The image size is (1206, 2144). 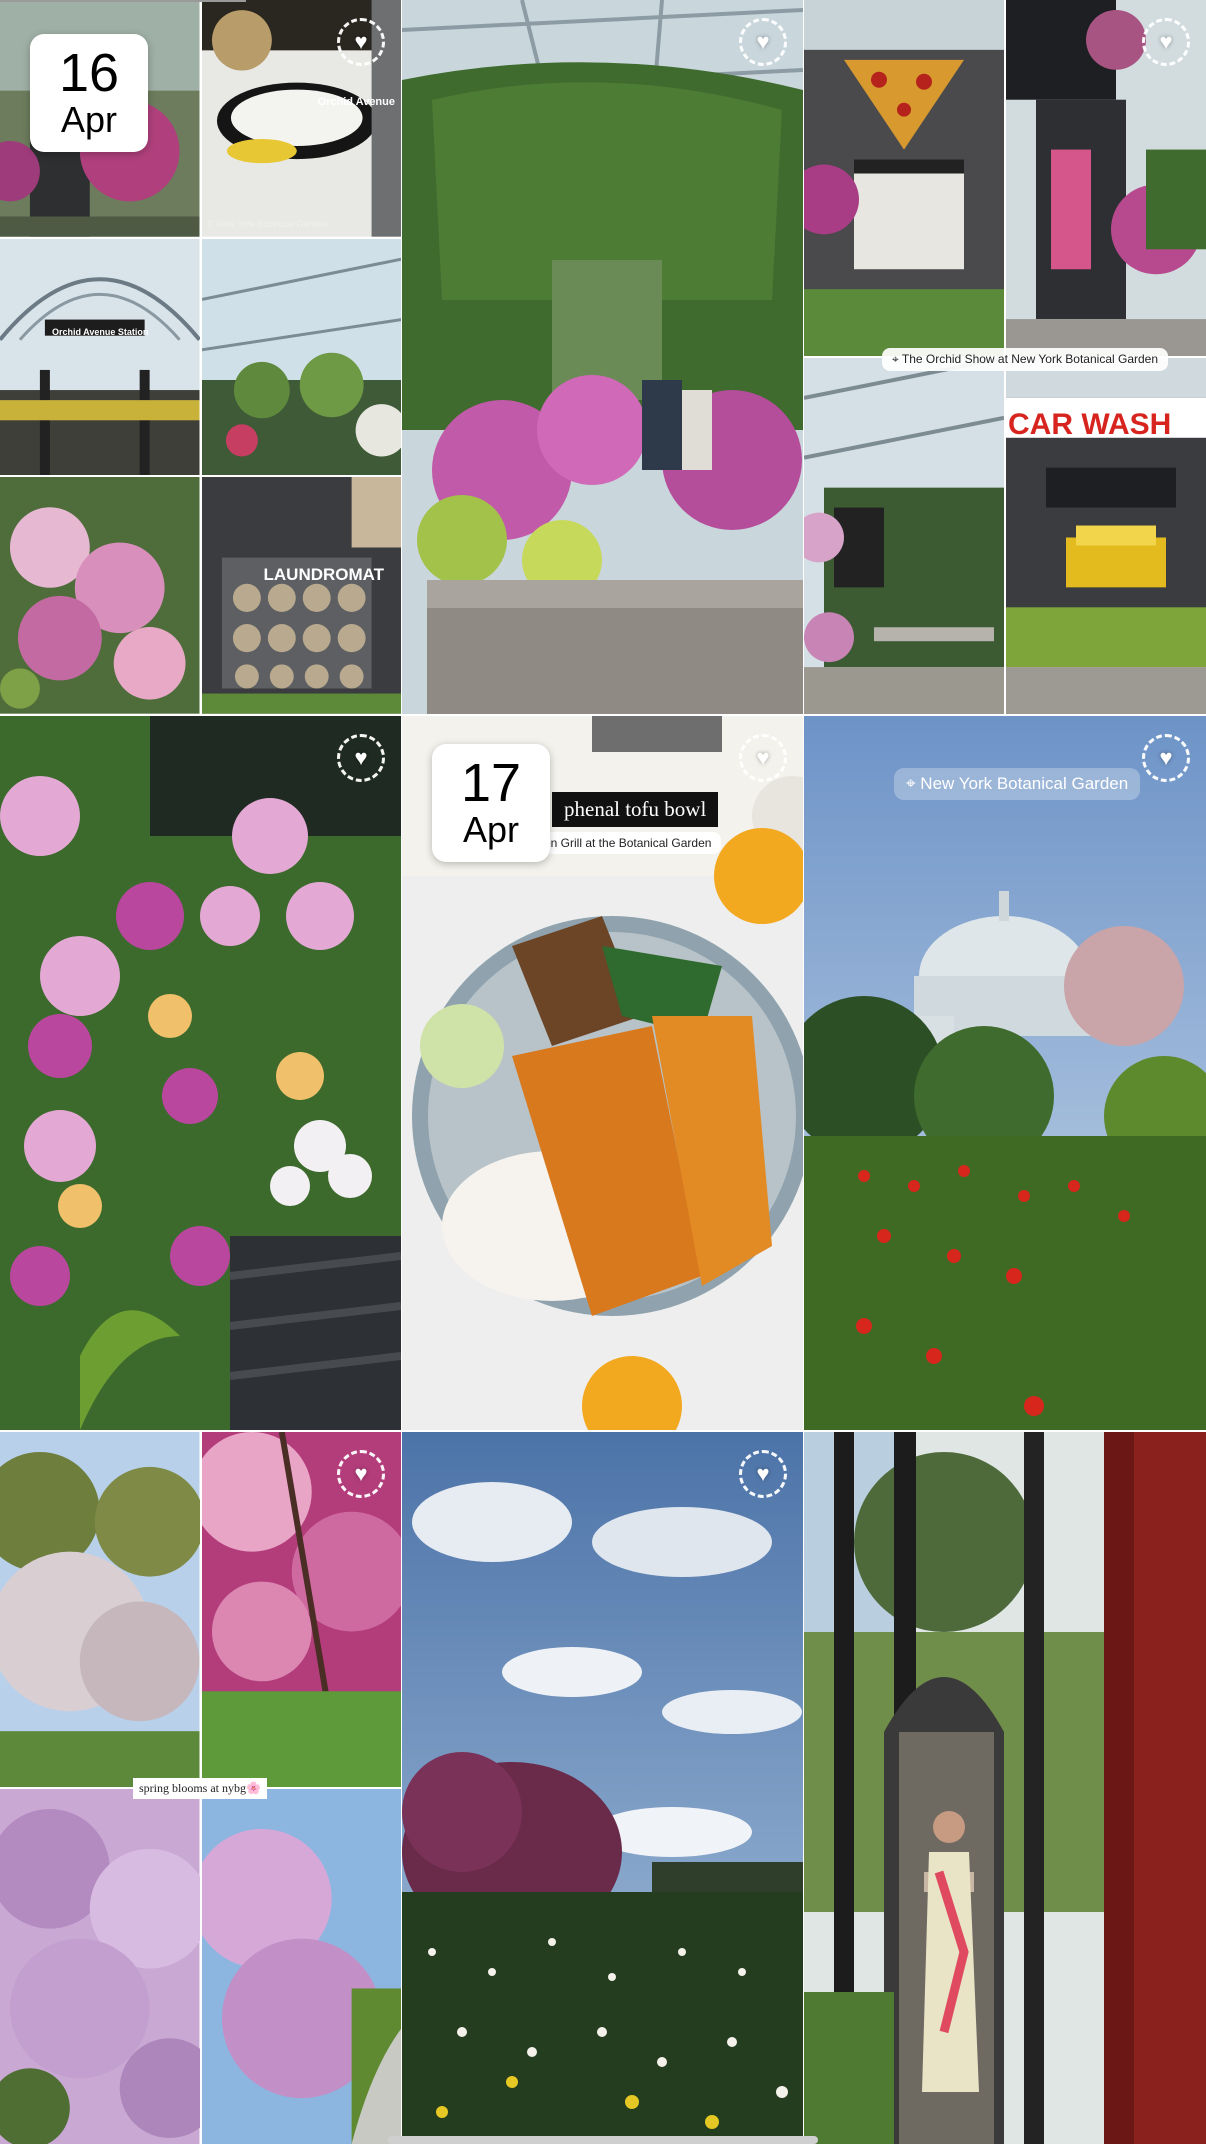 I want to click on photo-subway-station: Orchid Avenue Station, so click(x=100, y=357).